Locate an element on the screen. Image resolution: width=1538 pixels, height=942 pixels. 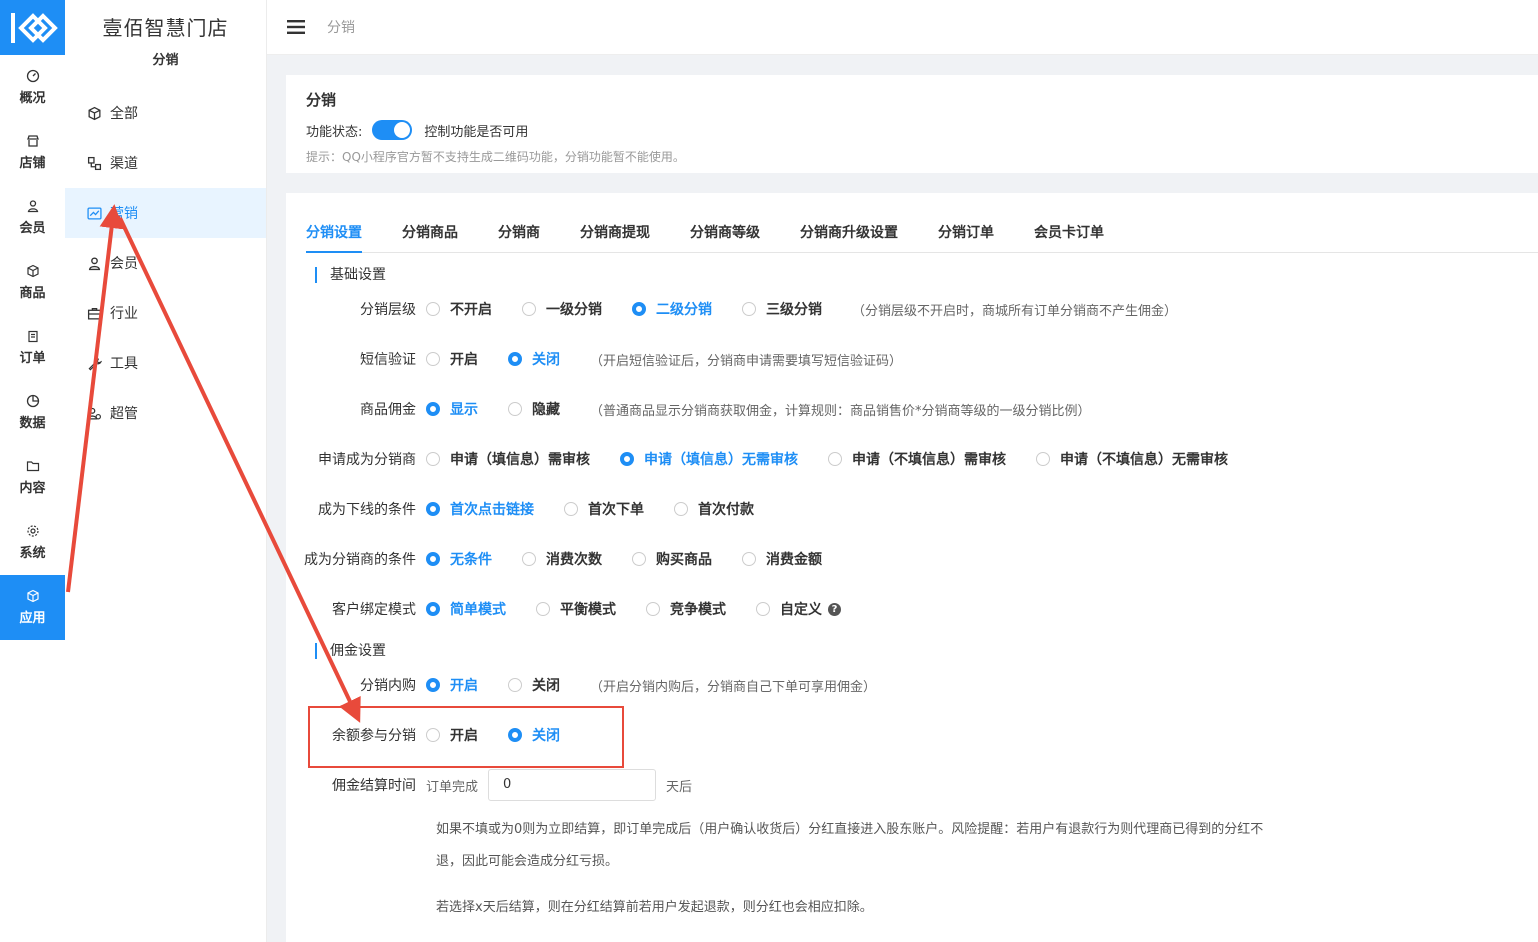
radio-option-label: 隐藏 is located at coordinates (546, 410).